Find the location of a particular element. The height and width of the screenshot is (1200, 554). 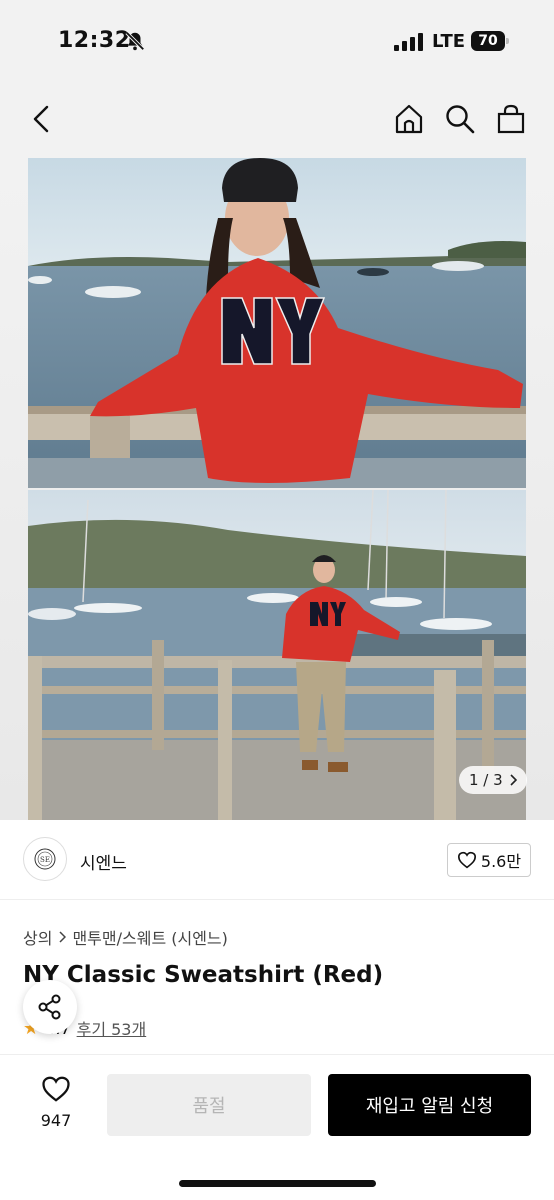

brand-like-count: 5.6만 is located at coordinates (501, 861).